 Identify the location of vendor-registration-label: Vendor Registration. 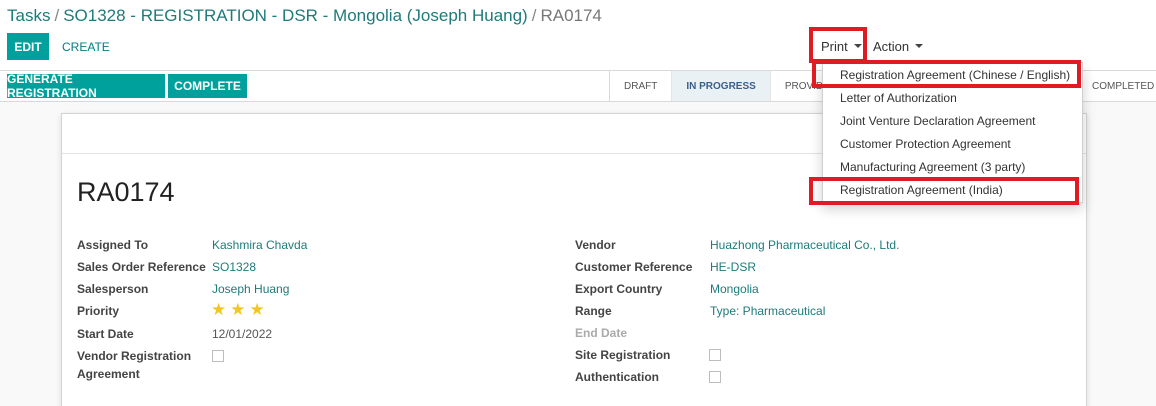
(134, 356).